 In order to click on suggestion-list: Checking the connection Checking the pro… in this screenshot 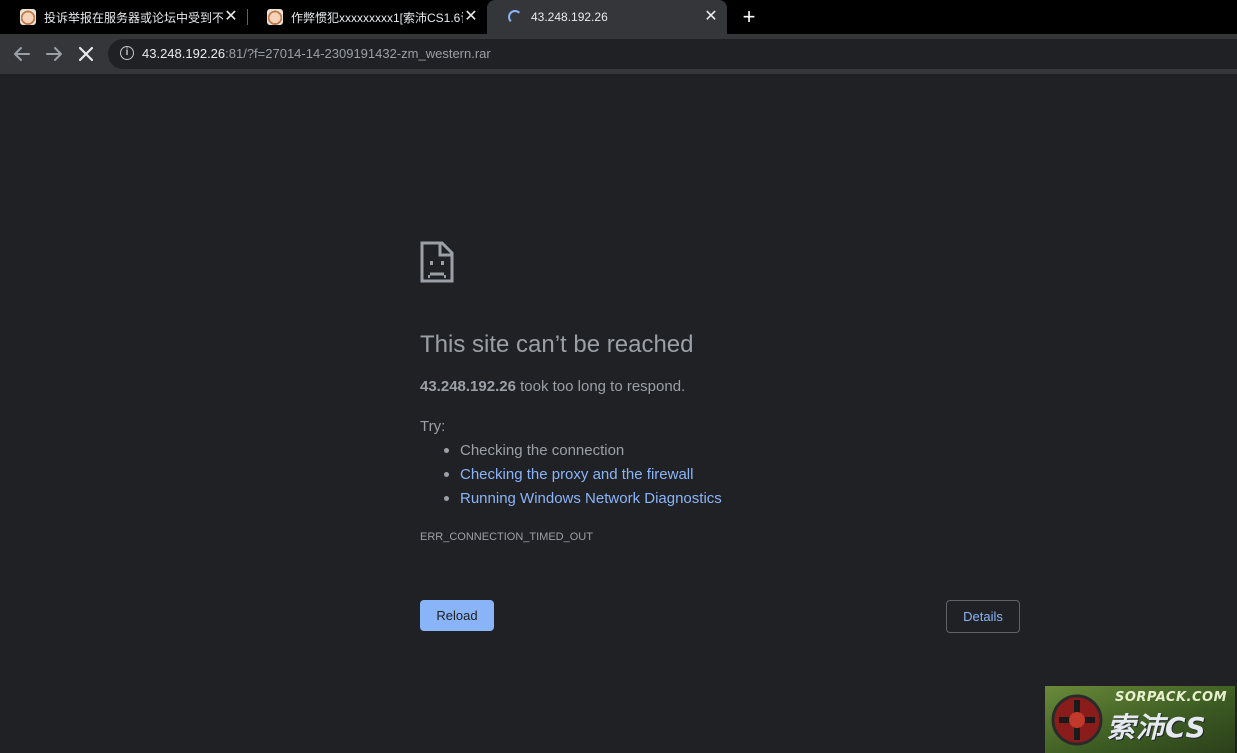, I will do `click(583, 477)`.